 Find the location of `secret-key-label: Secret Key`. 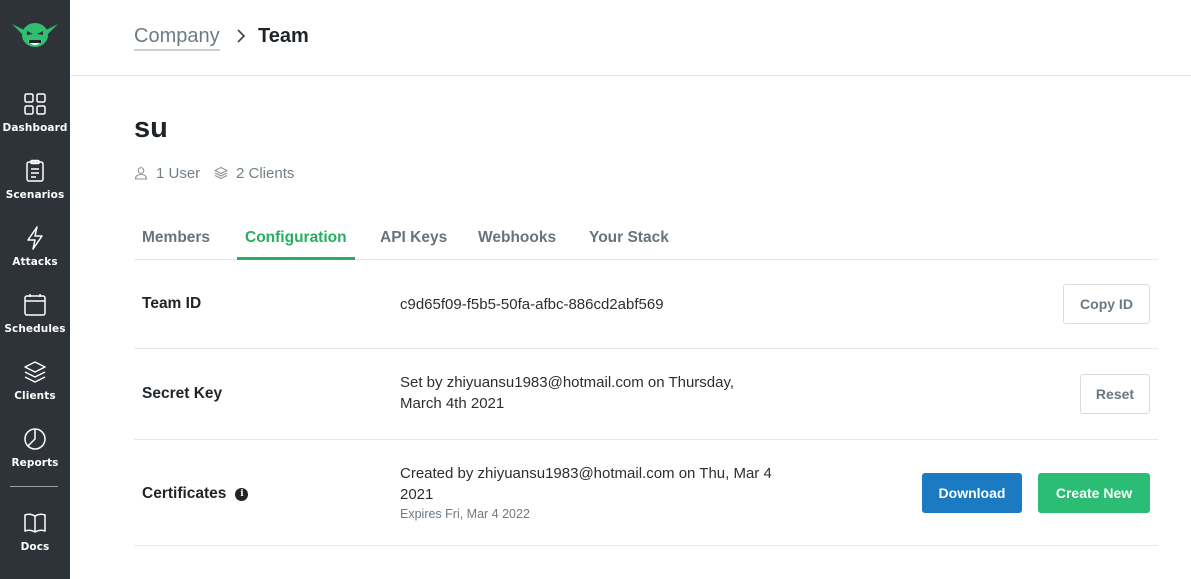

secret-key-label: Secret Key is located at coordinates (182, 393).